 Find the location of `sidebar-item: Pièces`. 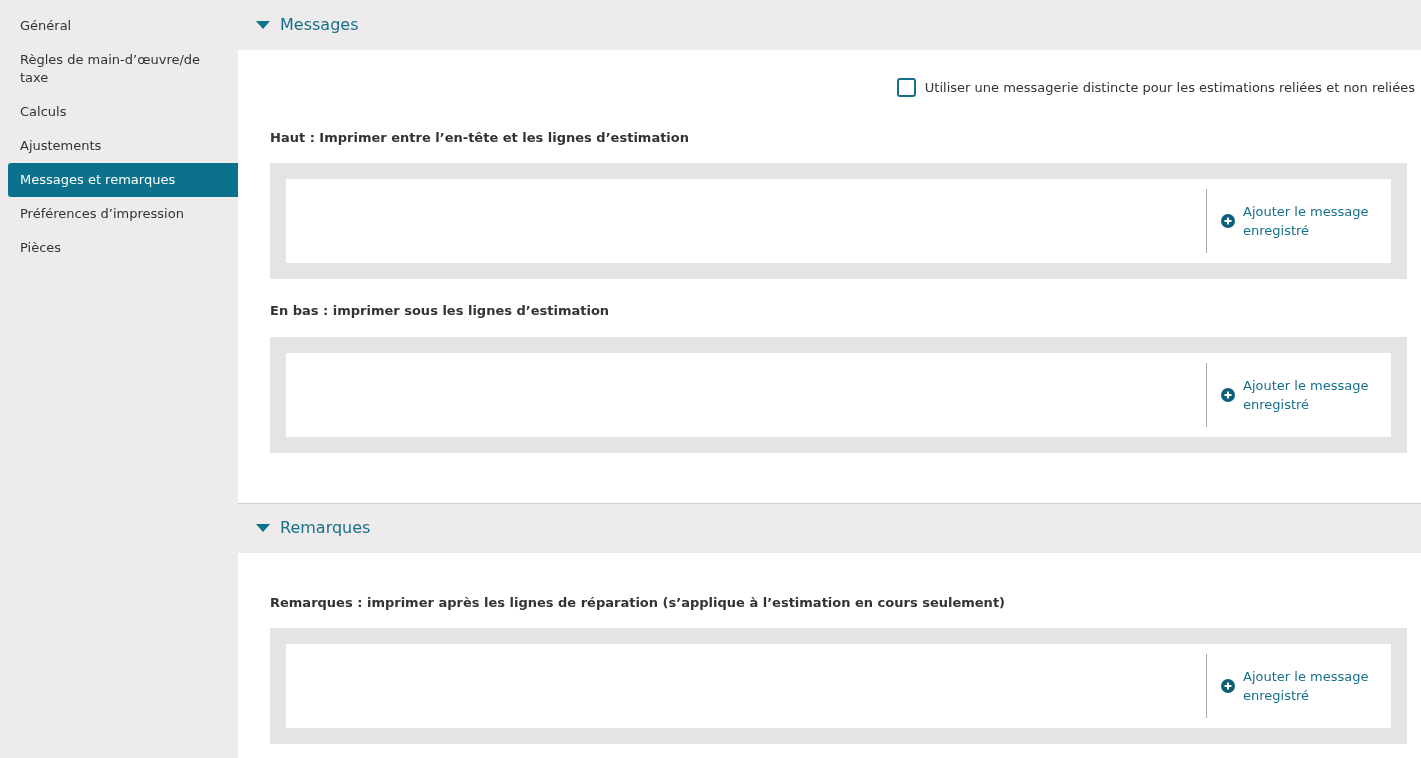

sidebar-item: Pièces is located at coordinates (123, 248).